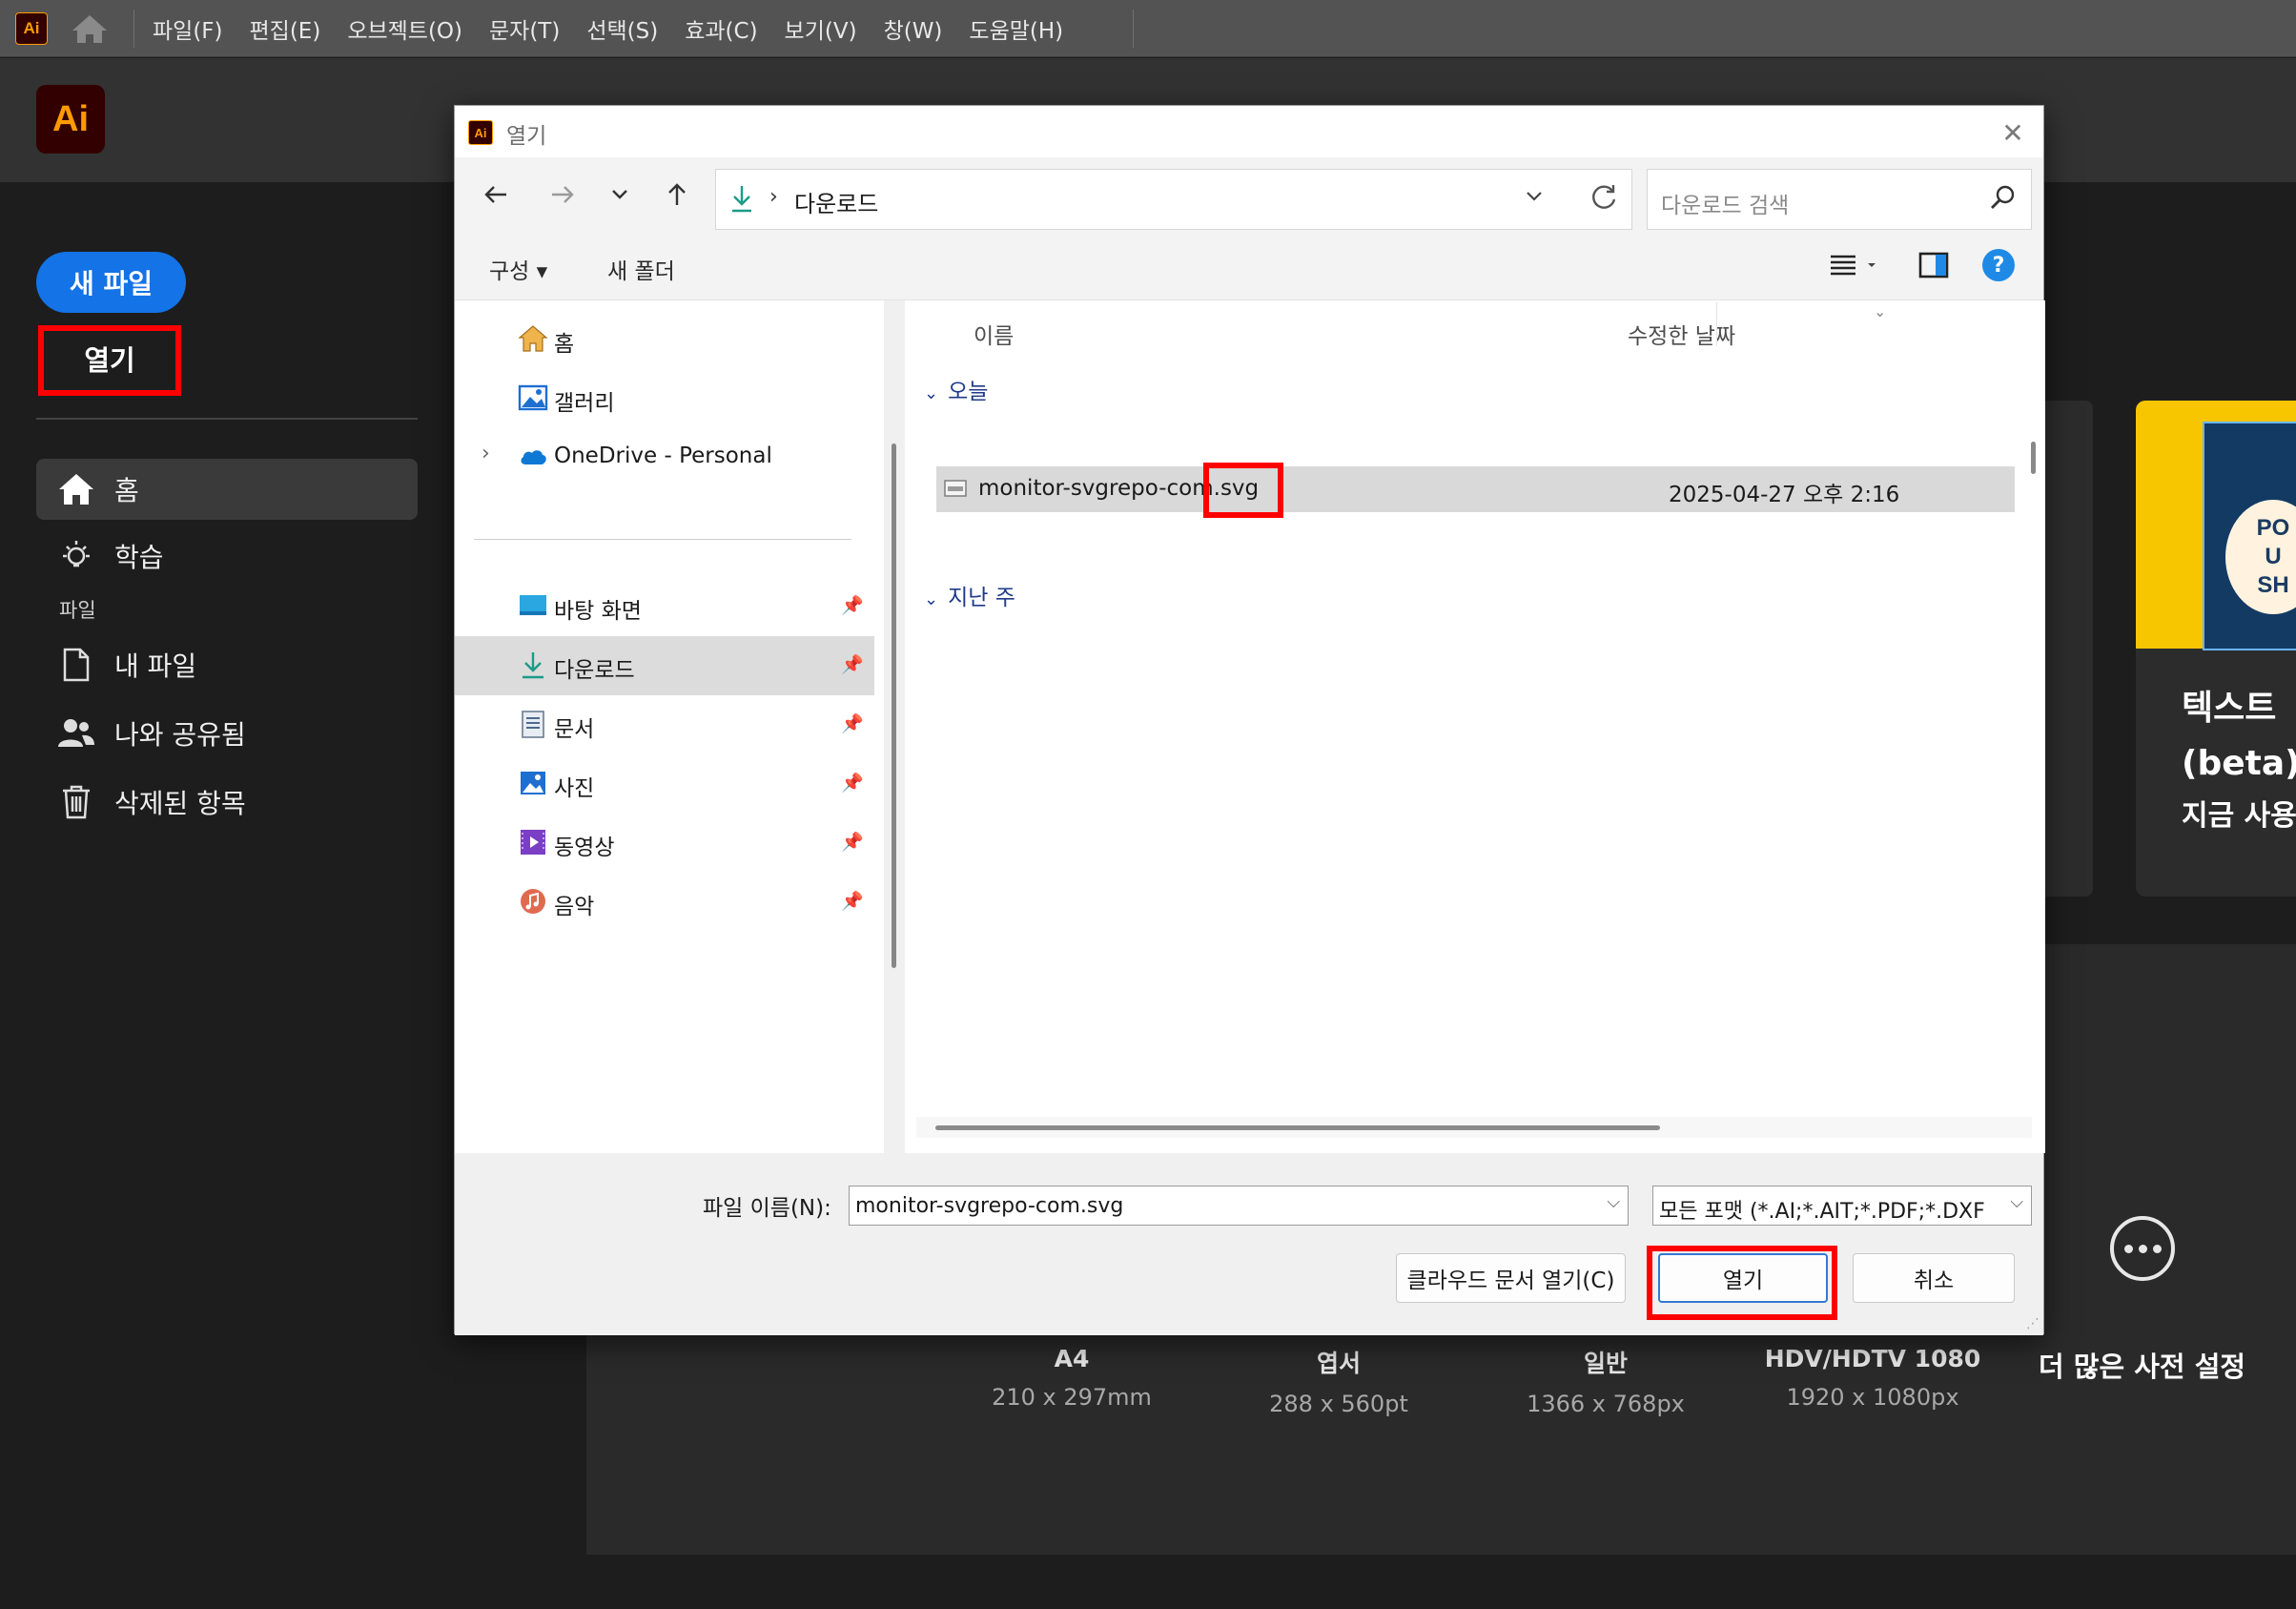 This screenshot has height=1609, width=2296. What do you see at coordinates (2034, 727) in the screenshot?
I see `file-vertical-scrollbar` at bounding box center [2034, 727].